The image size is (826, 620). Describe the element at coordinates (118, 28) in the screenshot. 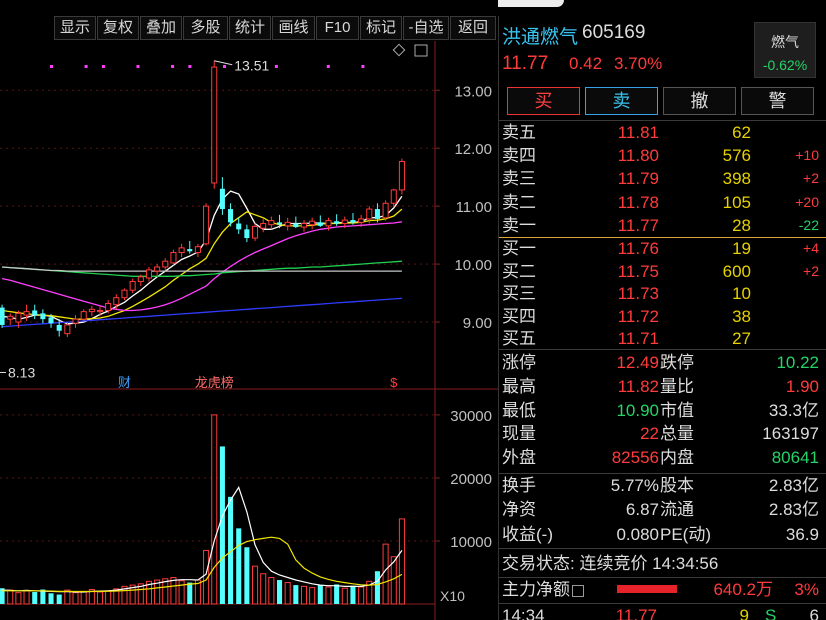

I see `menu-adjust-button: 复权` at that location.